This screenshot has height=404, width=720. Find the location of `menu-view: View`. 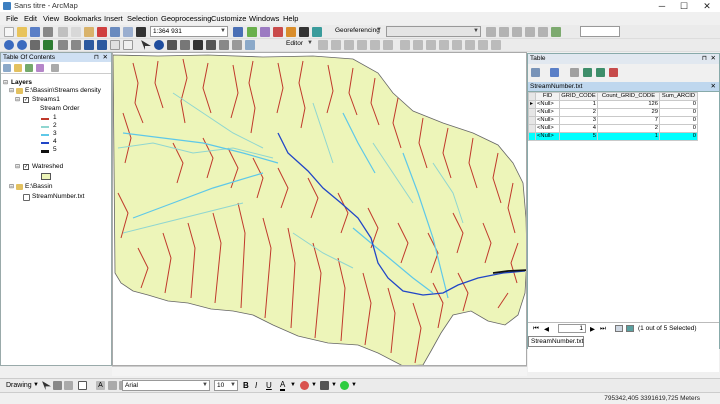

menu-view: View is located at coordinates (51, 18).